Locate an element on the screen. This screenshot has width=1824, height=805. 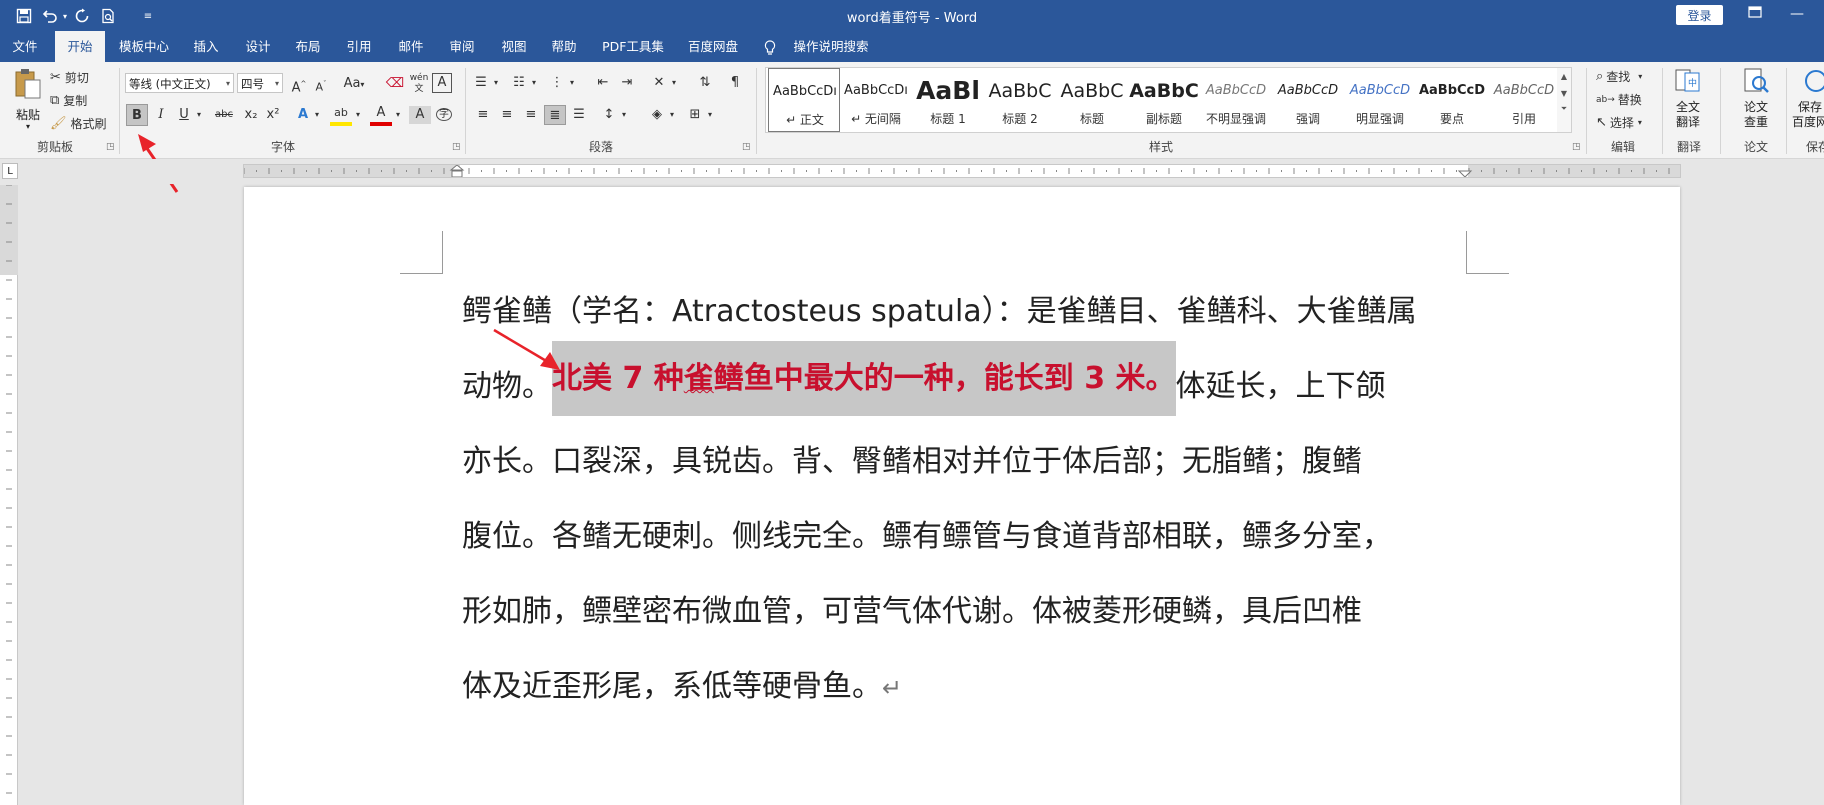
tab-review: 审阅 is located at coordinates (462, 46).